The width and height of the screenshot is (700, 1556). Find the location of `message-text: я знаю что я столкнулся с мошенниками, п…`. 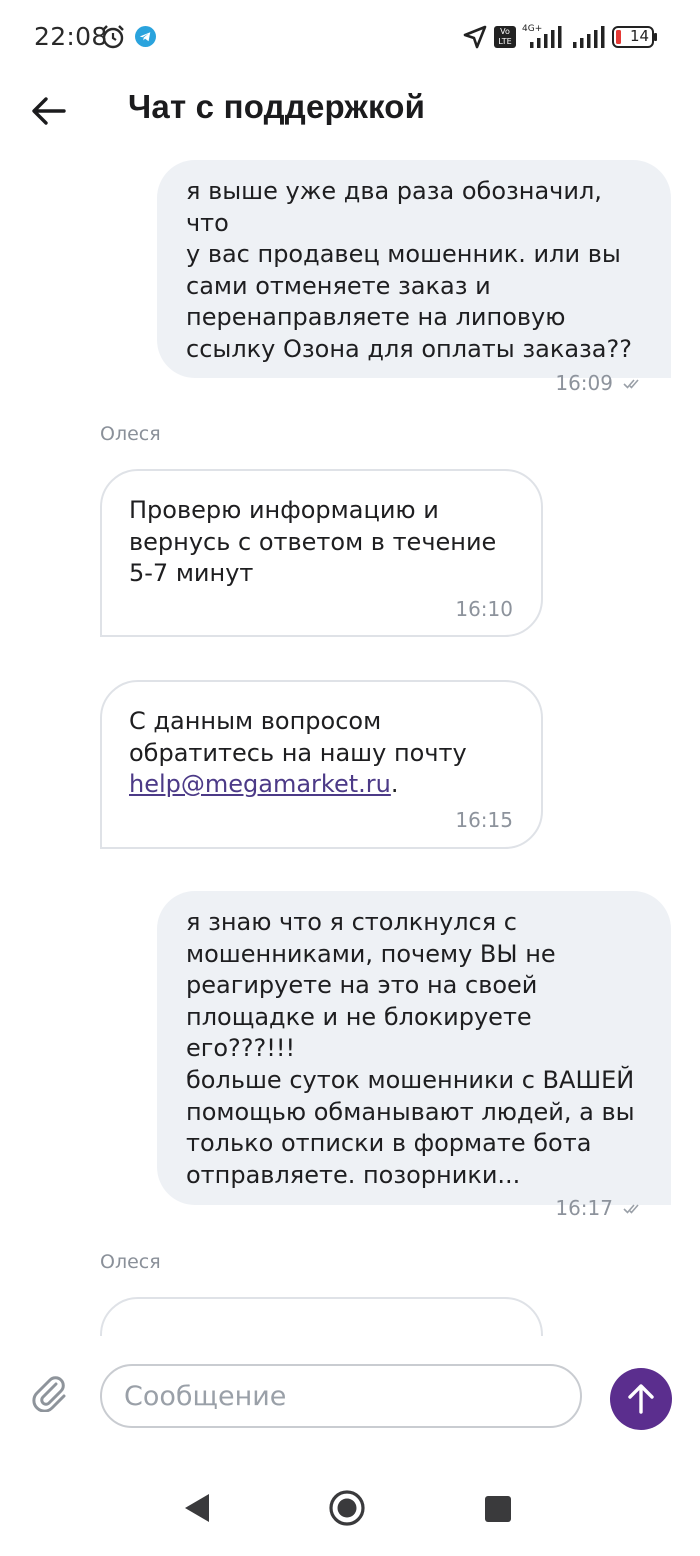

message-text: я знаю что я столкнулся с мошенниками, п… is located at coordinates (410, 1048).